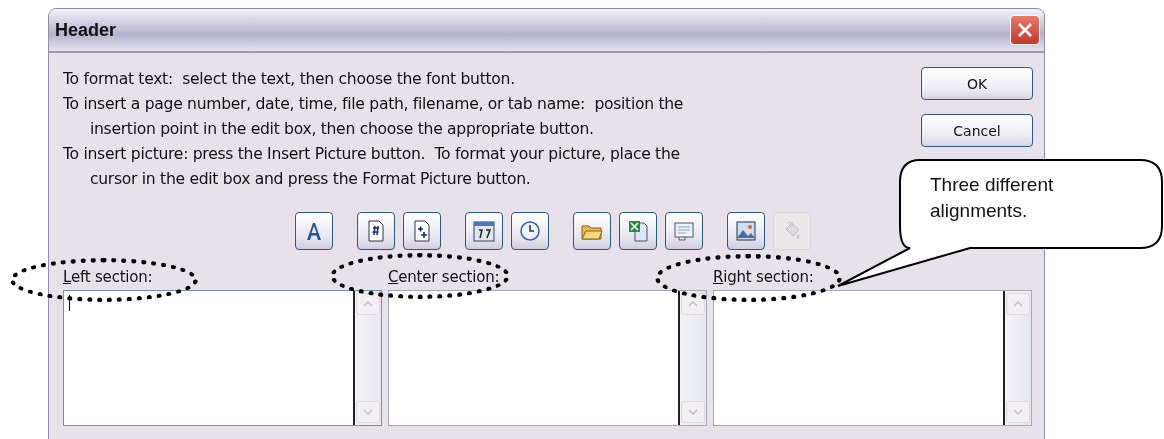  I want to click on spreadsheet-file-icon, so click(638, 231).